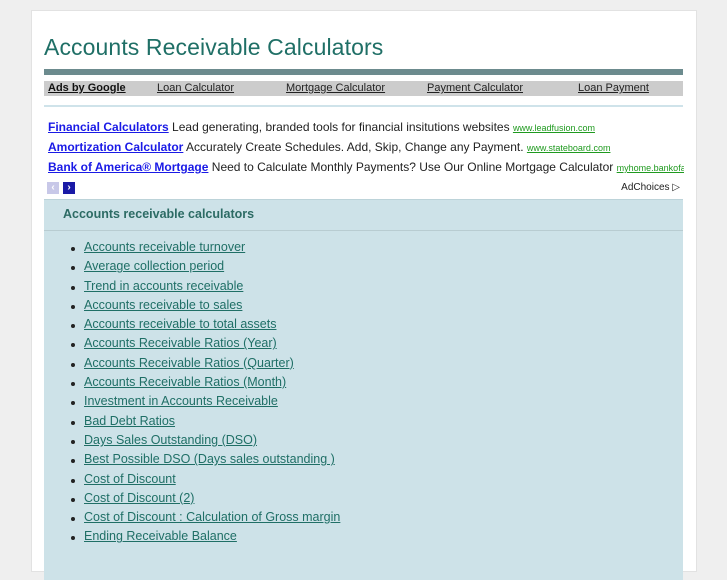 This screenshot has width=727, height=580. What do you see at coordinates (128, 167) in the screenshot?
I see `ad-title-link: Bank of America® Mortgage` at bounding box center [128, 167].